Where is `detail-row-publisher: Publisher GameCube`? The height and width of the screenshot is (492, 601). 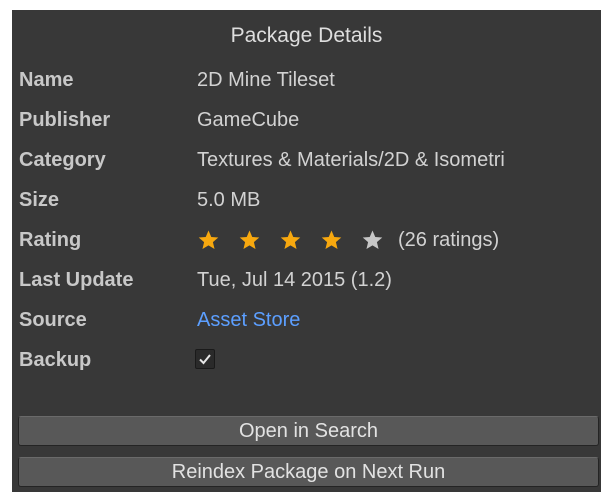 detail-row-publisher: Publisher GameCube is located at coordinates (306, 120).